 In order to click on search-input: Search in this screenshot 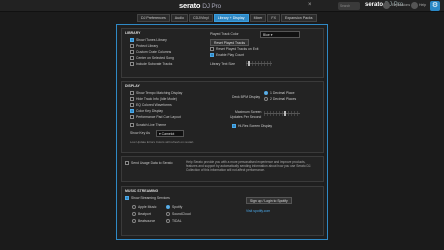, I will do `click(349, 6)`.